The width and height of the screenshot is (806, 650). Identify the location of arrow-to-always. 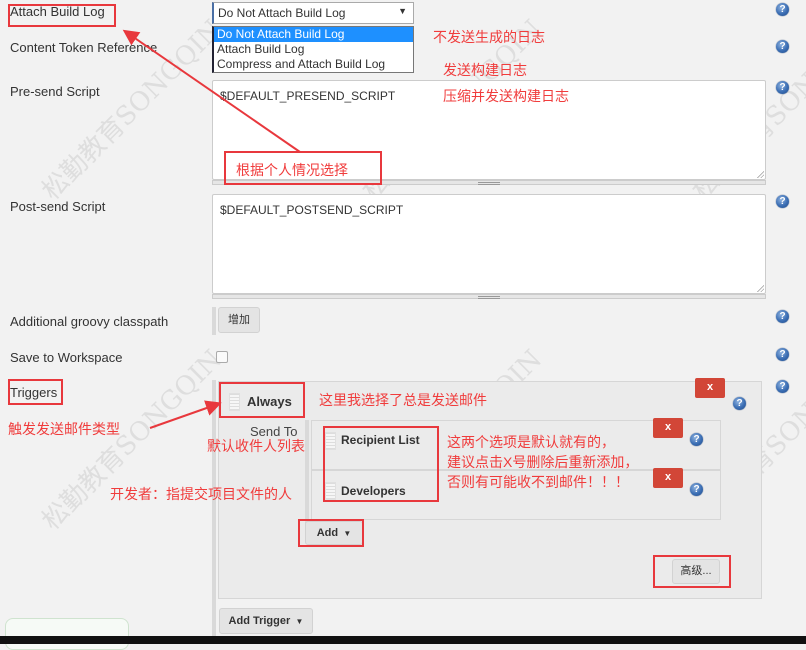
(185, 414).